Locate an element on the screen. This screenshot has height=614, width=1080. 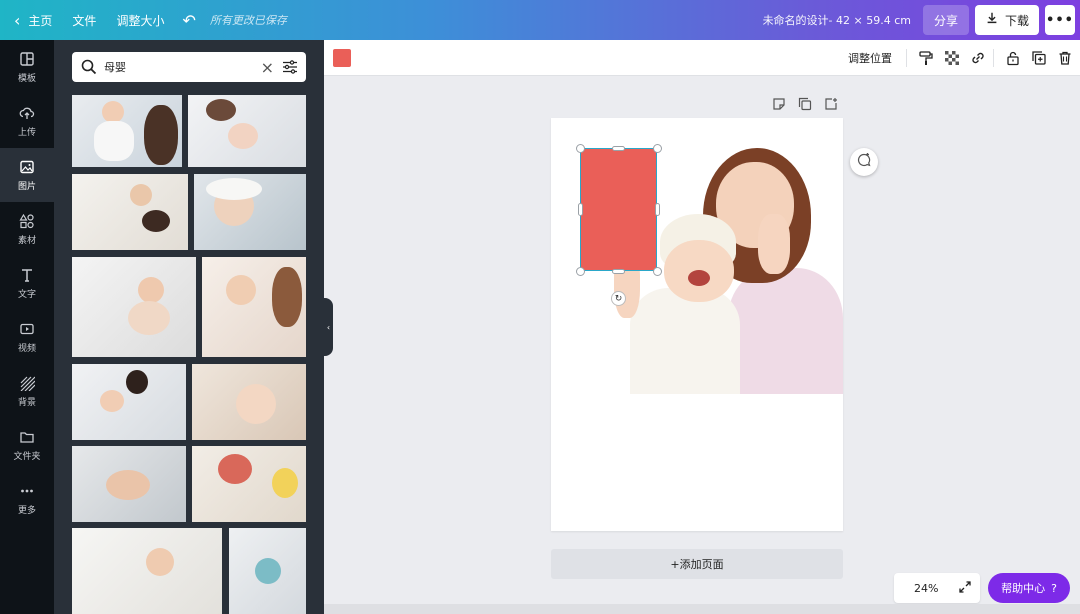
folder-icon is located at coordinates (27, 437).